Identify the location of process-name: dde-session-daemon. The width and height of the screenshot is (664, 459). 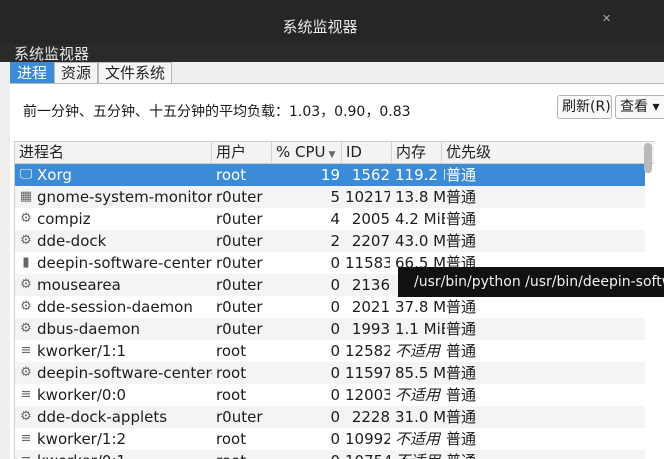
(115, 307).